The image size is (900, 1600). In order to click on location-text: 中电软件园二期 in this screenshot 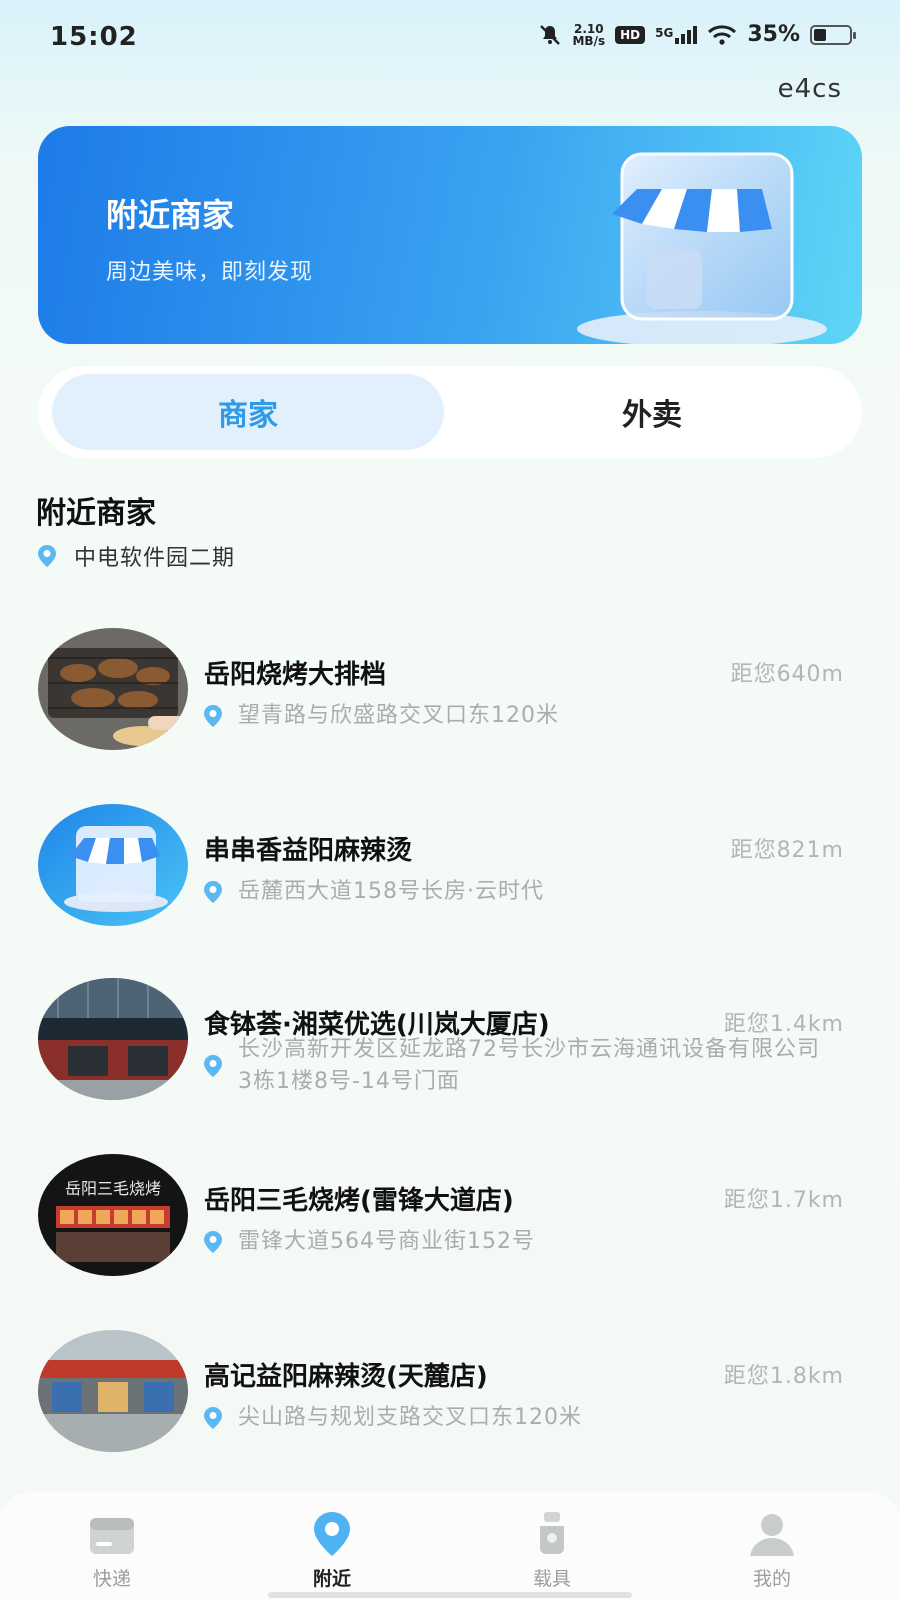, I will do `click(155, 558)`.